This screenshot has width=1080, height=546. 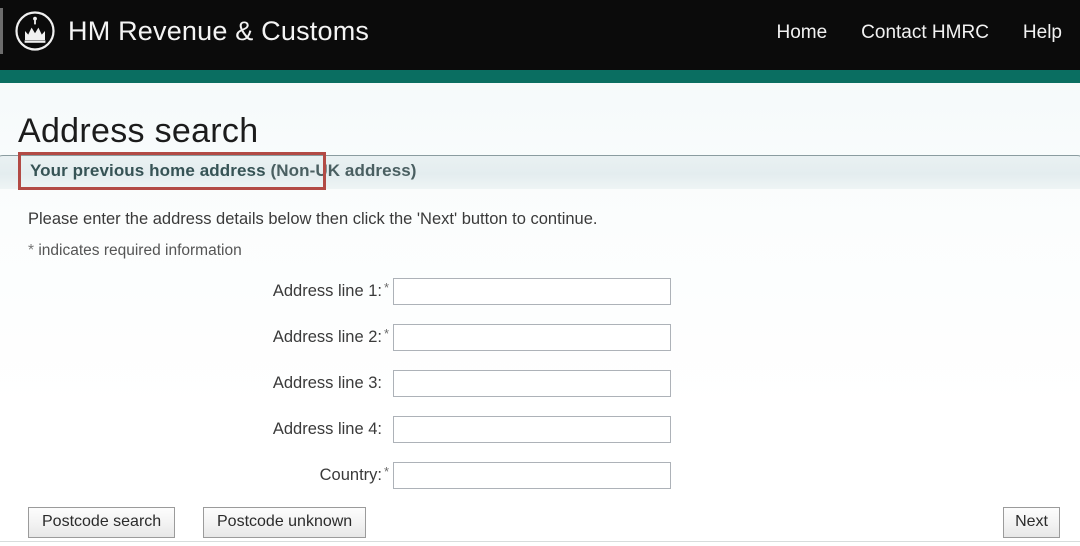 I want to click on nav-link-home: Home, so click(x=801, y=33).